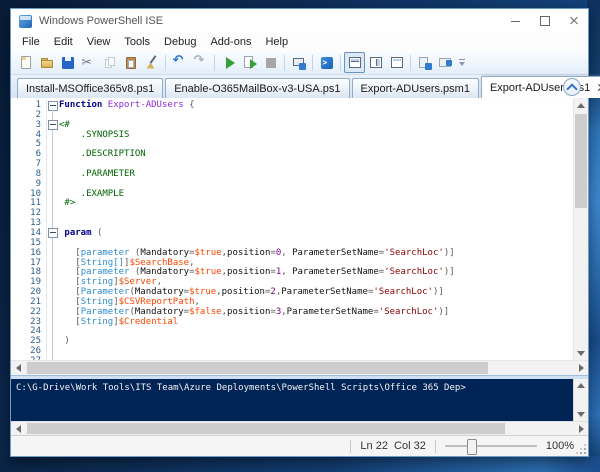 The image size is (600, 472). I want to click on zoom-slider-track, so click(490, 446).